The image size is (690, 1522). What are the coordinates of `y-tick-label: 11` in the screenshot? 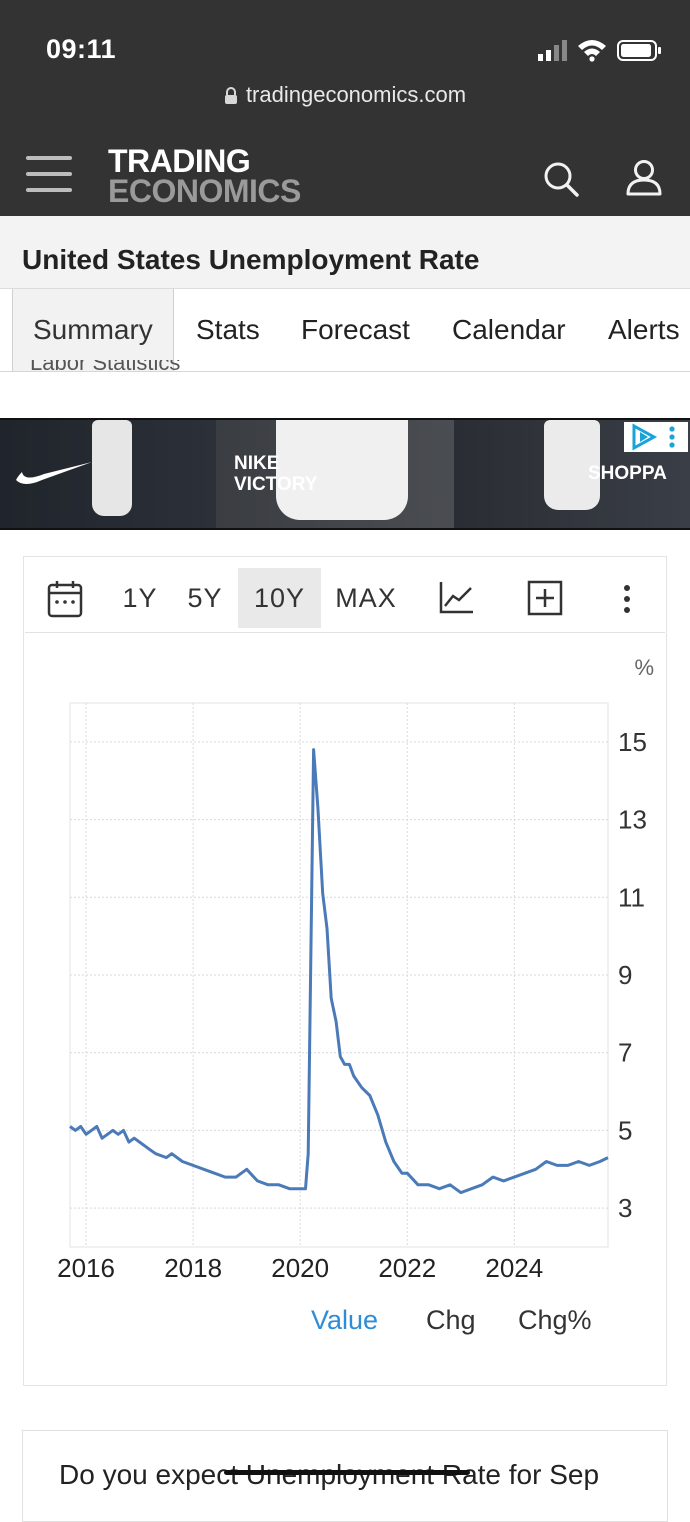 It's located at (631, 897).